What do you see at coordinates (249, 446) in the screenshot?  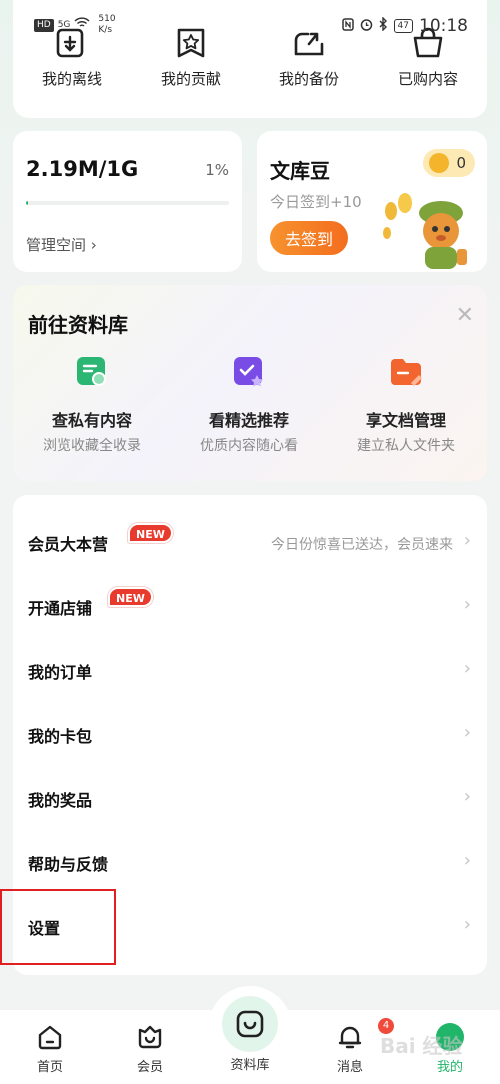 I see `library-item-desc: 优质内容随心看` at bounding box center [249, 446].